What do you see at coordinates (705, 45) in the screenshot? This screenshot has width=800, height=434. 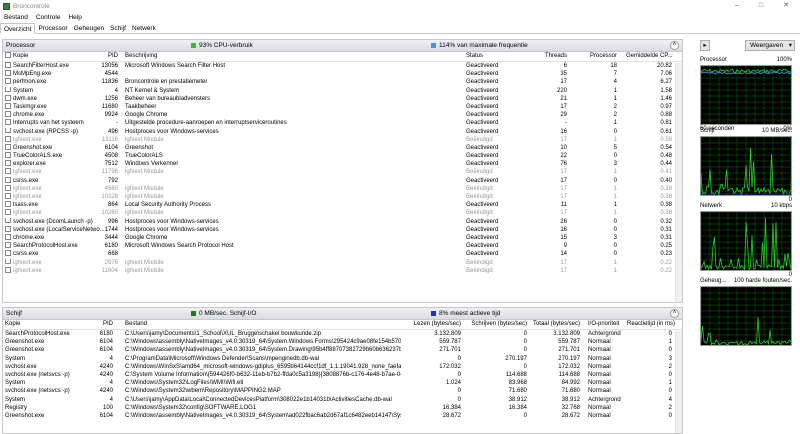 I see `expand-panel-button: ▸` at bounding box center [705, 45].